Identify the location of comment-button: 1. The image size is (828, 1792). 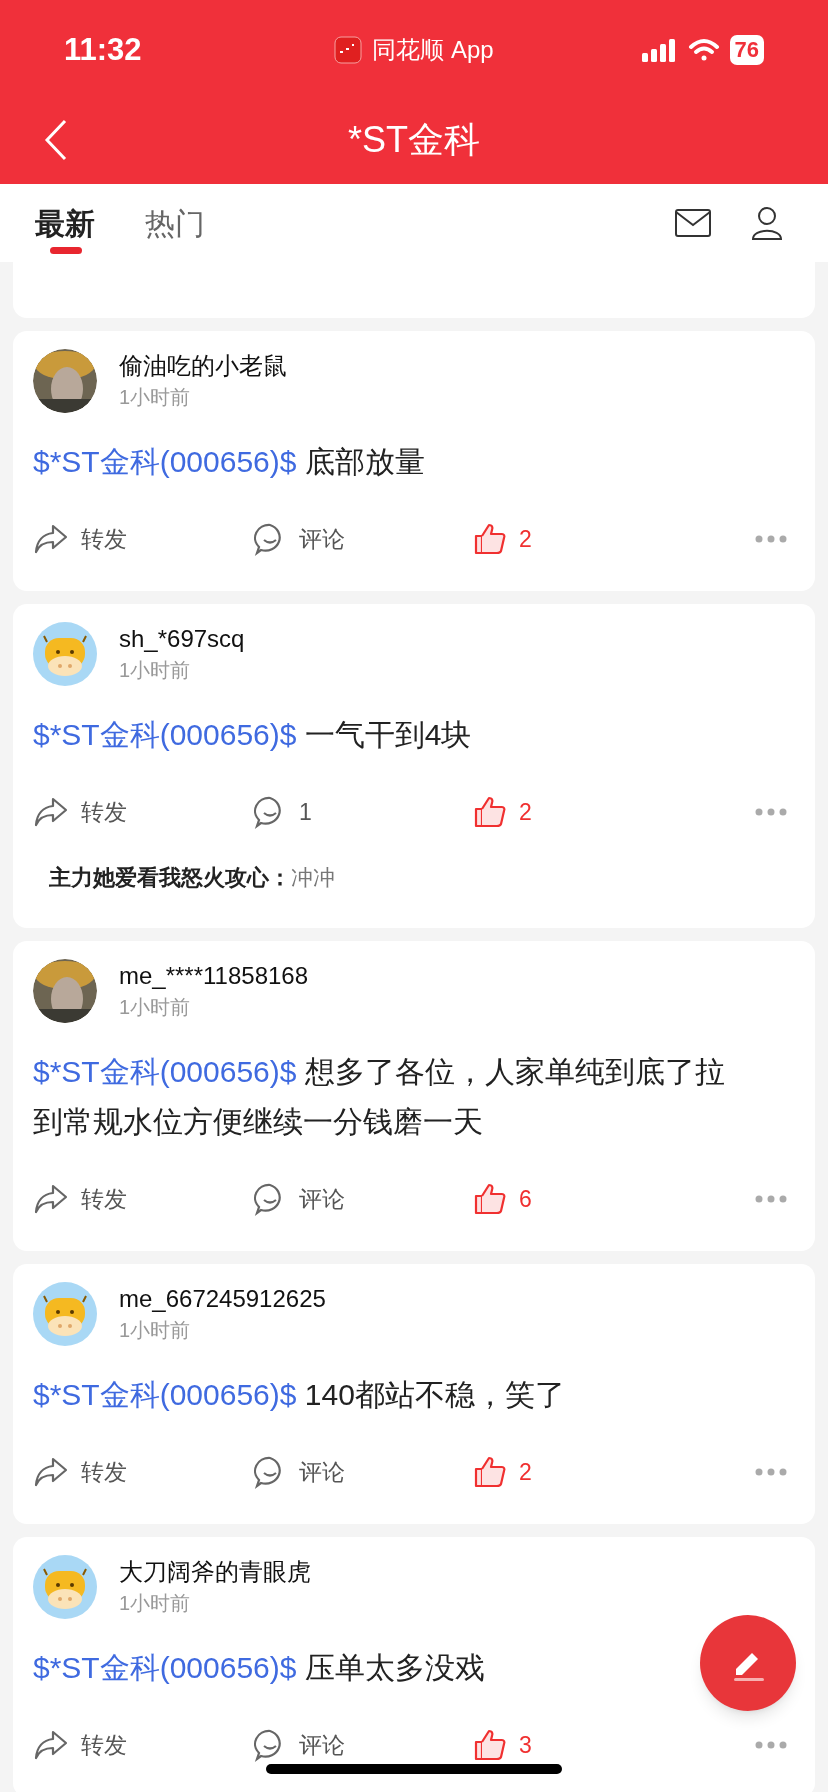
(363, 812).